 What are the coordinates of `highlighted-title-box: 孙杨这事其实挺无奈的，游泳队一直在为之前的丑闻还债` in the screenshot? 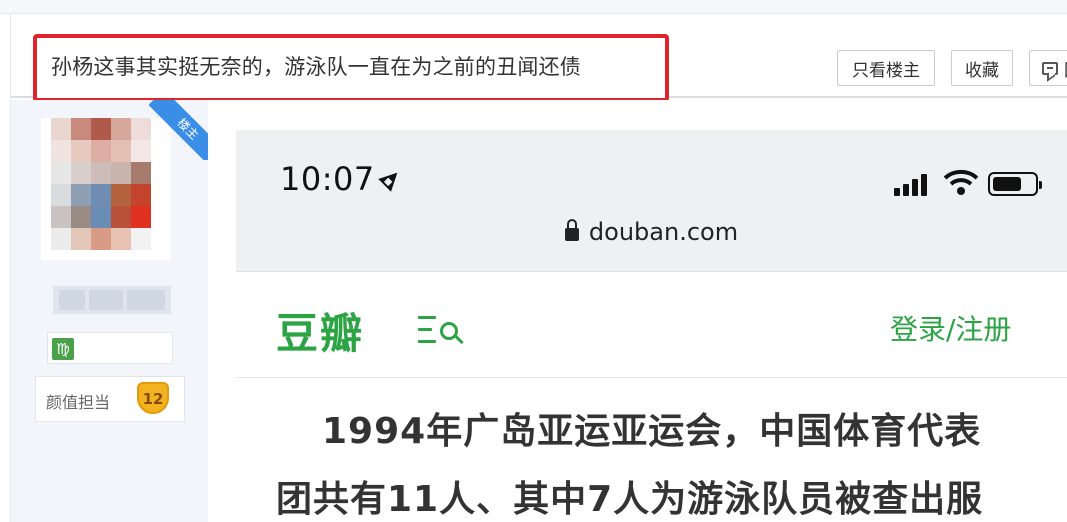 It's located at (351, 68).